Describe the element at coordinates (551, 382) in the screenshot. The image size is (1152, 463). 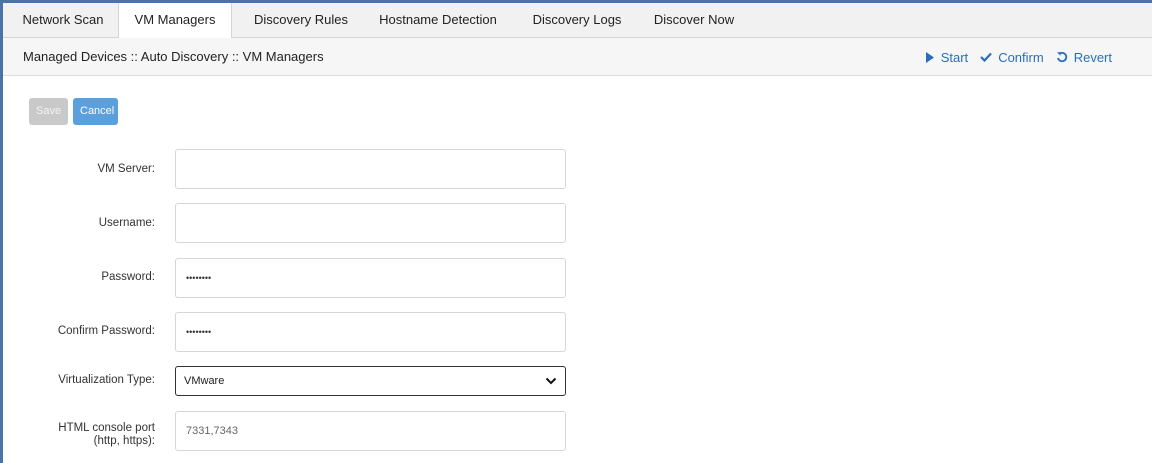
I see `chevron-down-icon` at that location.